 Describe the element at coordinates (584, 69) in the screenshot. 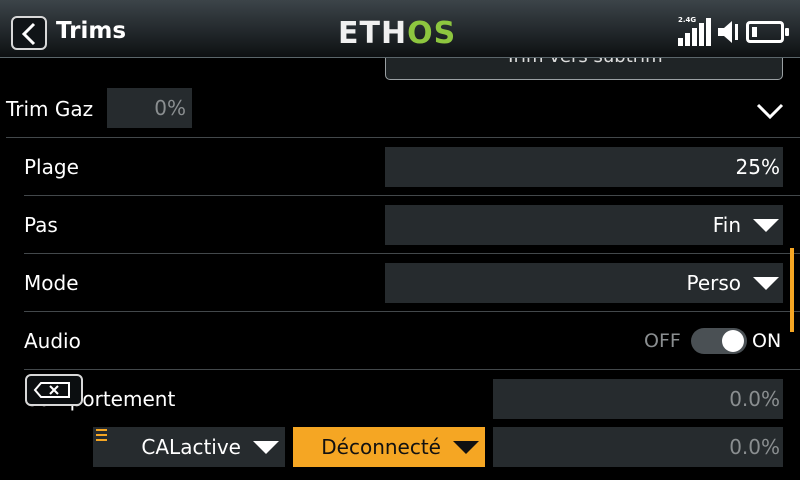

I see `trim-to-subtrim-button: Trim vers subtrim` at that location.